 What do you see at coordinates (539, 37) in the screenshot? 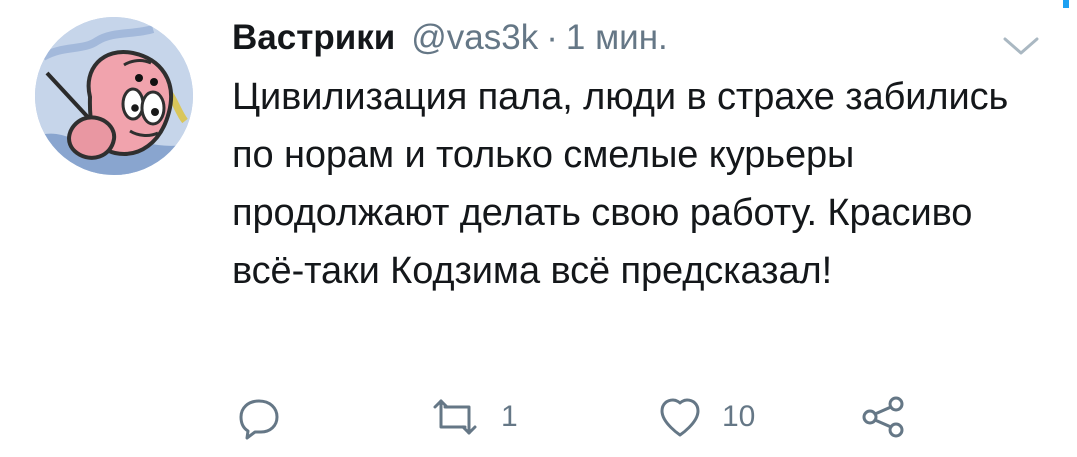
I see `tweet-meta: @vas3k · 1 мин.` at bounding box center [539, 37].